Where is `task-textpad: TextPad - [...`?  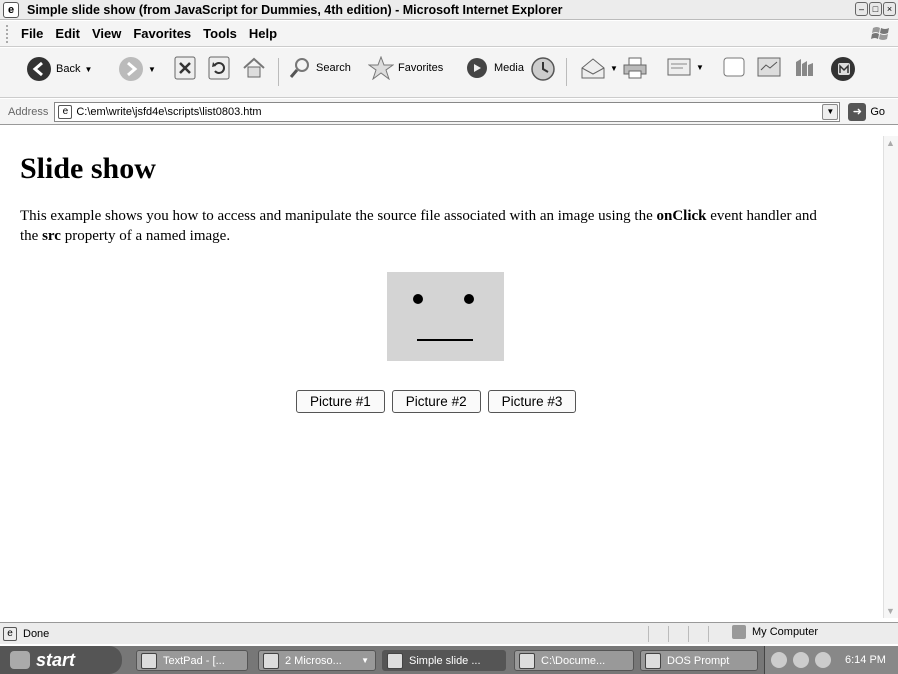
task-textpad: TextPad - [... is located at coordinates (192, 660).